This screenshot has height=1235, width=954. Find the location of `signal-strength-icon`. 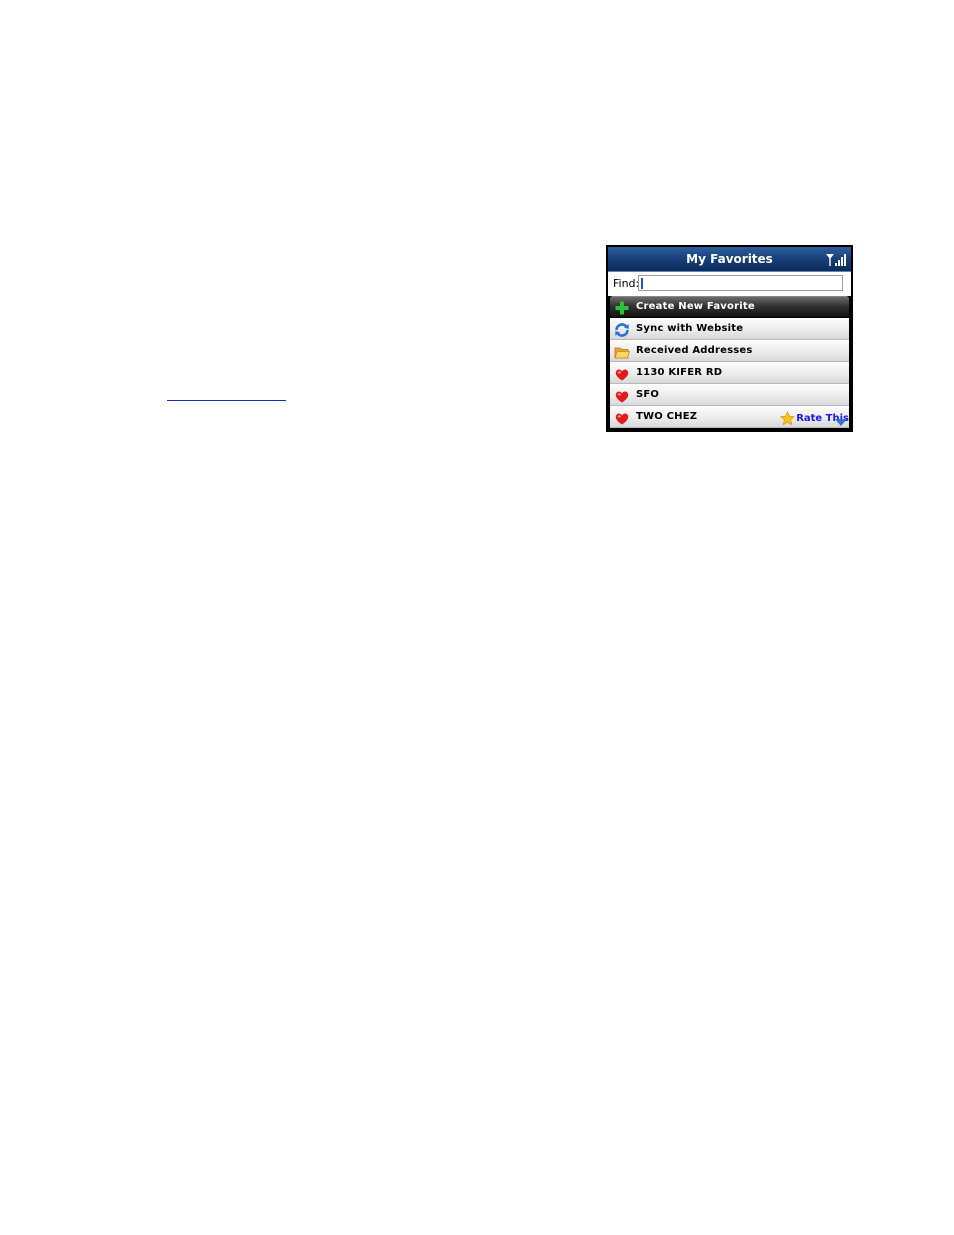

signal-strength-icon is located at coordinates (836, 260).